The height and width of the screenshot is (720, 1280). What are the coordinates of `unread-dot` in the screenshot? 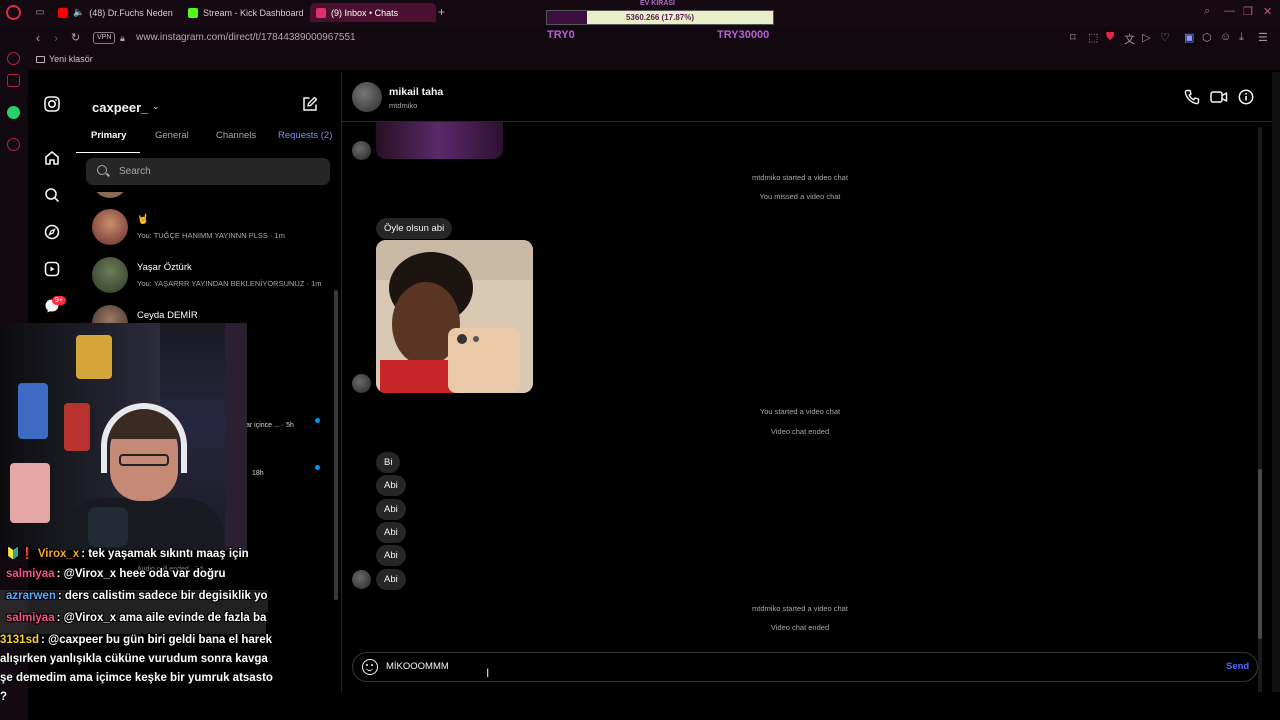 It's located at (317, 420).